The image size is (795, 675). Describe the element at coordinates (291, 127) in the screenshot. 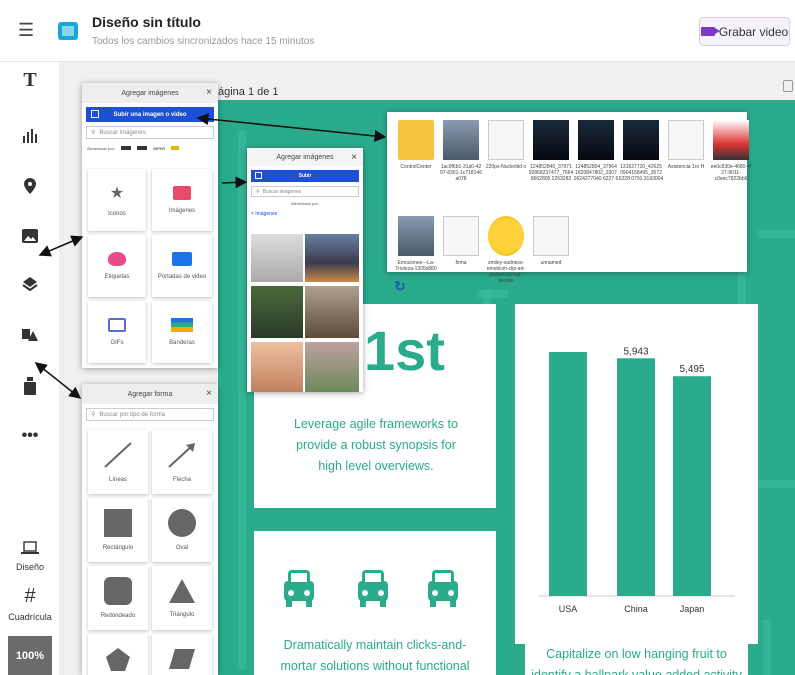

I see `arrow-upload-to-files` at that location.